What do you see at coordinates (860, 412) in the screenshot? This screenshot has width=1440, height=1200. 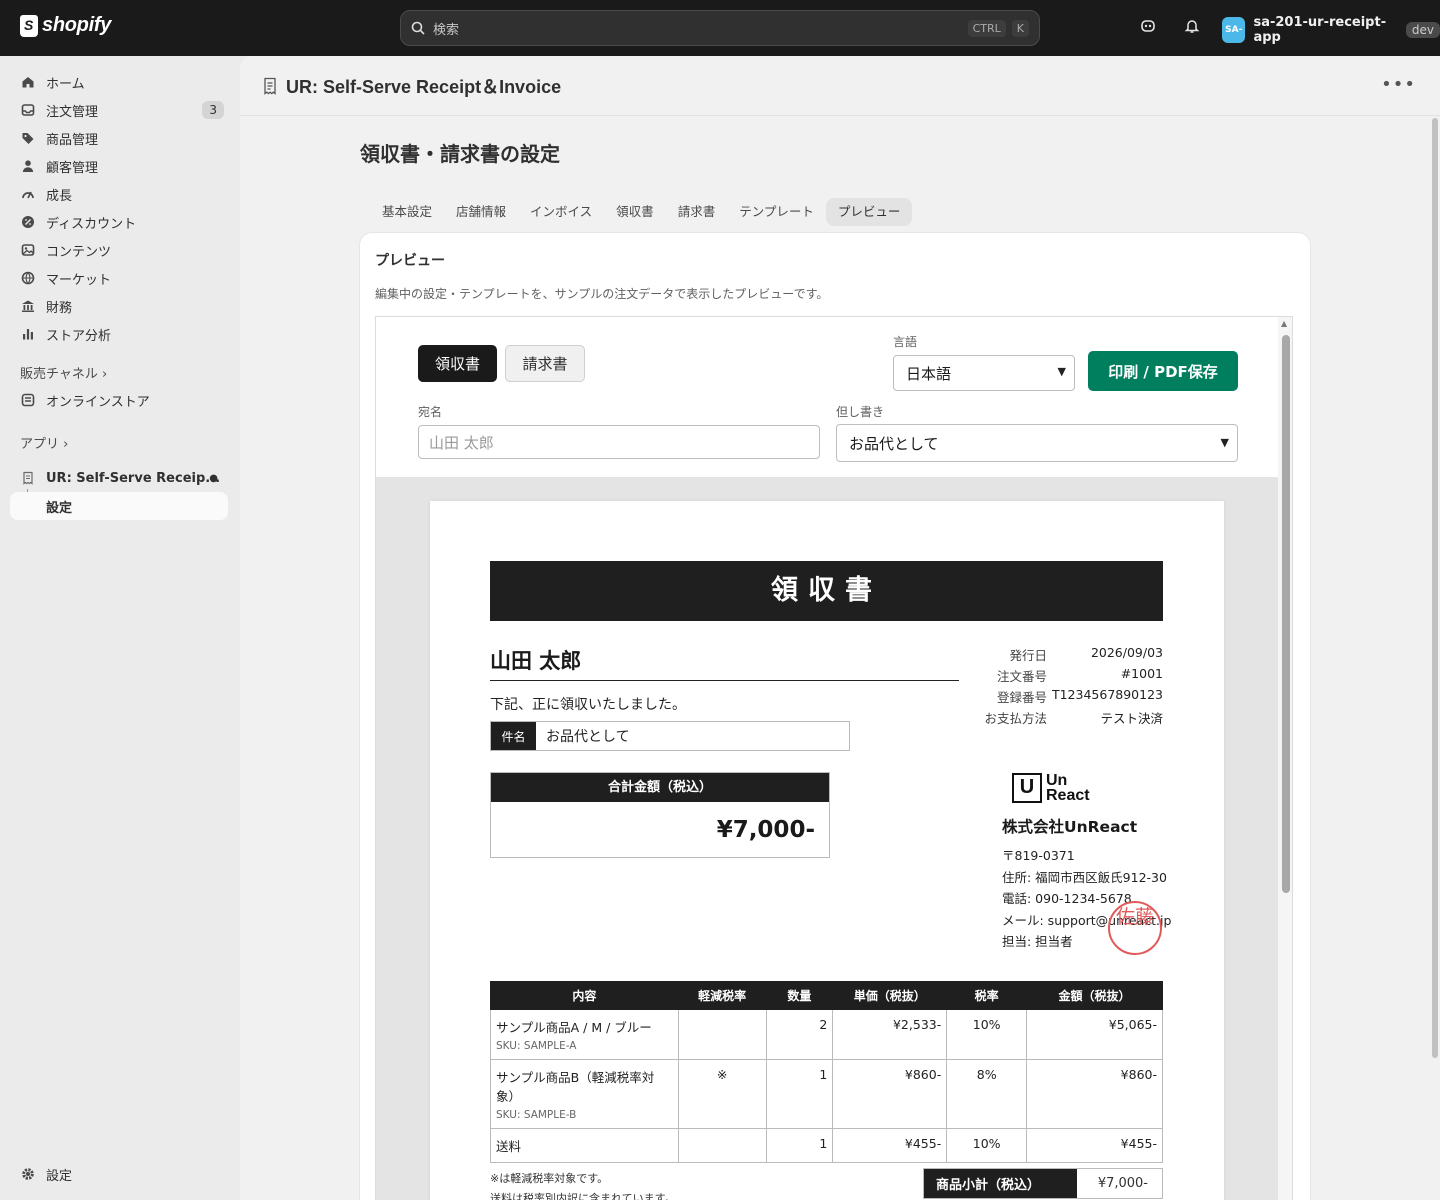 I see `proviso-label: 但し書き` at bounding box center [860, 412].